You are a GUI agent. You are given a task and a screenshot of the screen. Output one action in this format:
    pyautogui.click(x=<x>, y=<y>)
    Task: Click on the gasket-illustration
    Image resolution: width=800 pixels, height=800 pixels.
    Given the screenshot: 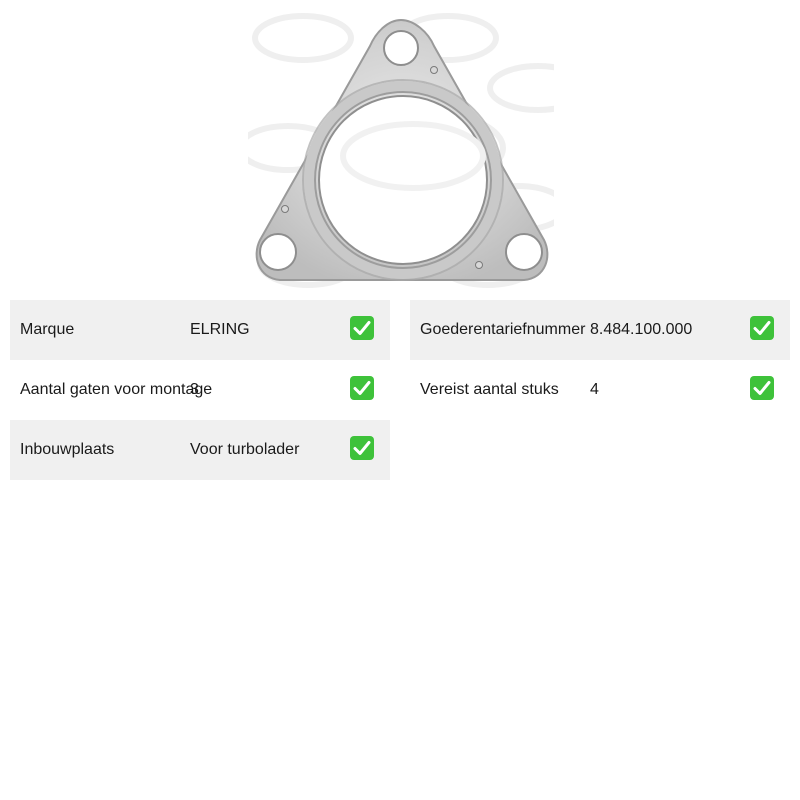 What is the action you would take?
    pyautogui.click(x=401, y=150)
    